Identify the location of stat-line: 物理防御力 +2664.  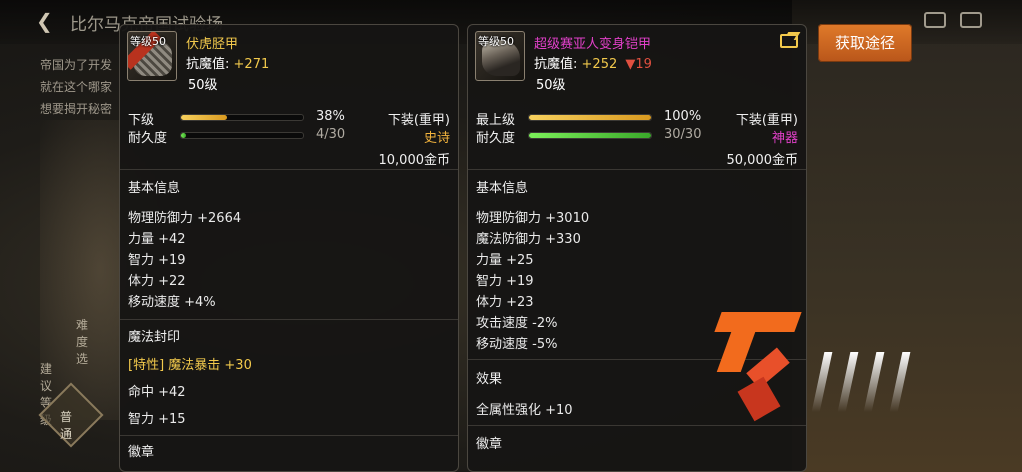
(185, 218).